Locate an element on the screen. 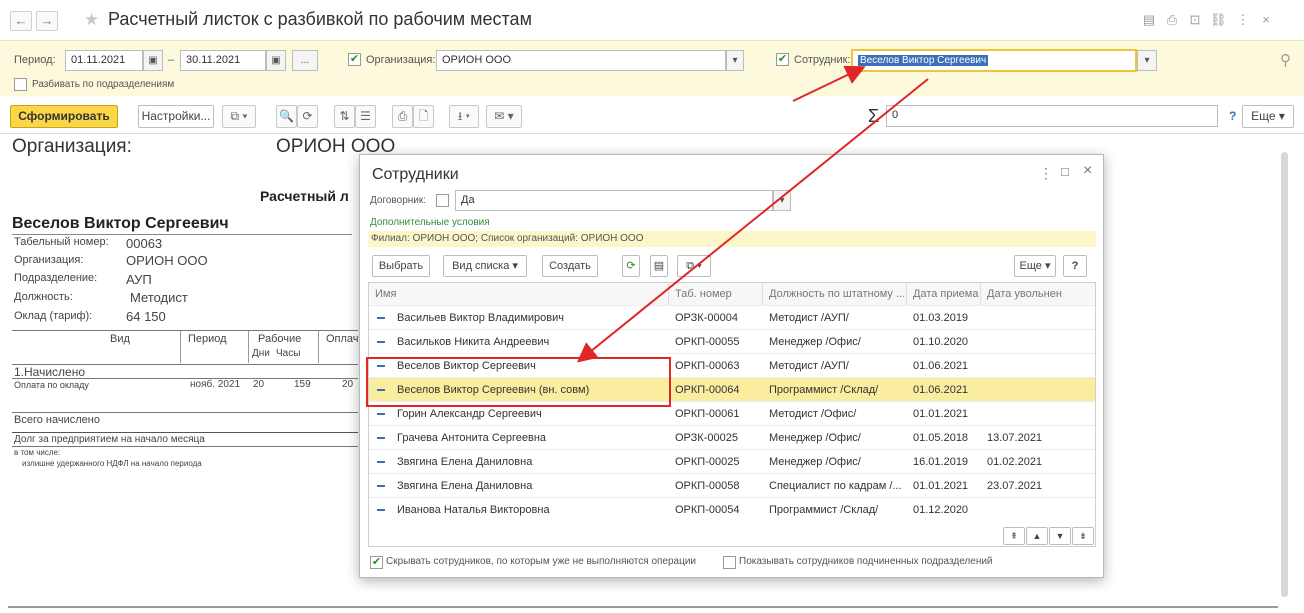  arrow-to-list is located at coordinates (752, 220).